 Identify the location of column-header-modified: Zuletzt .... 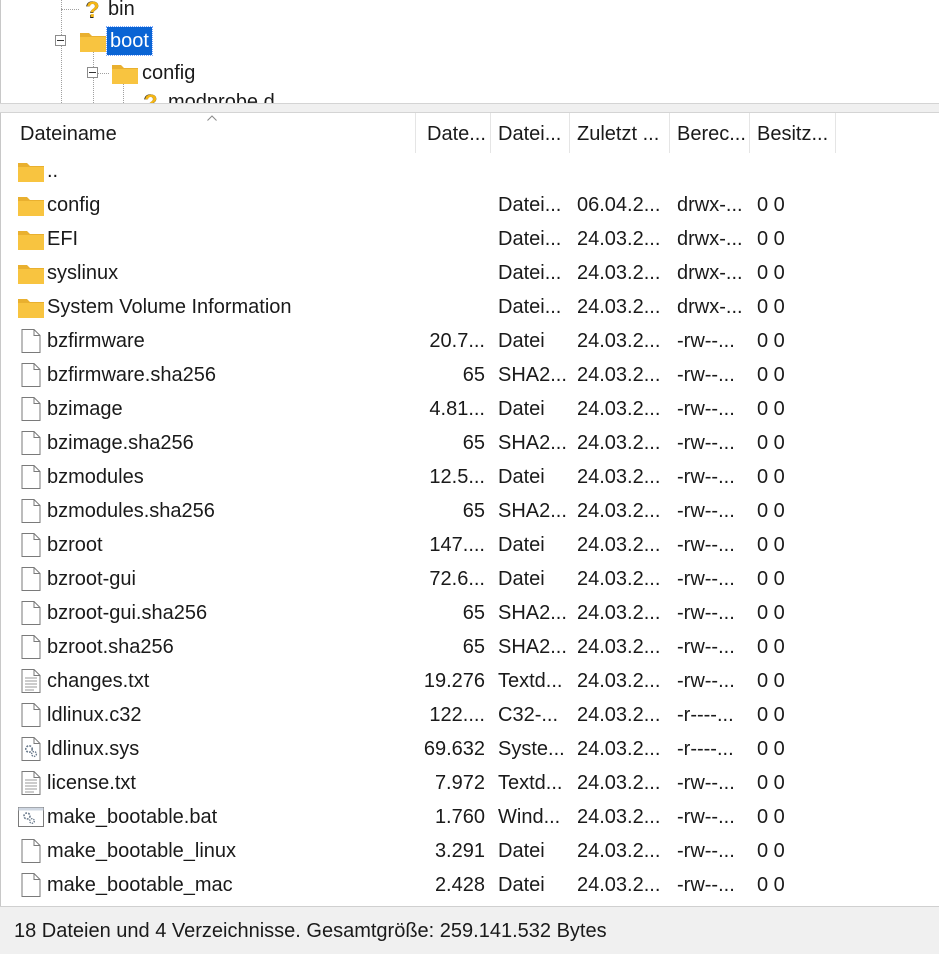
(620, 133).